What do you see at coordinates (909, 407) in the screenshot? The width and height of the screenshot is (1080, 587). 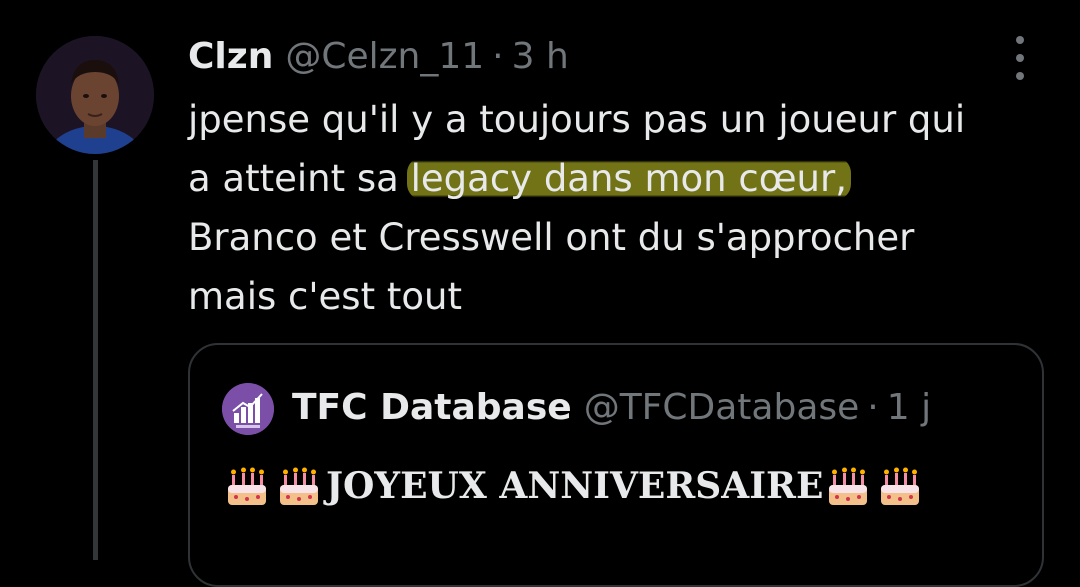 I see `quote-timestamp: 1 j` at bounding box center [909, 407].